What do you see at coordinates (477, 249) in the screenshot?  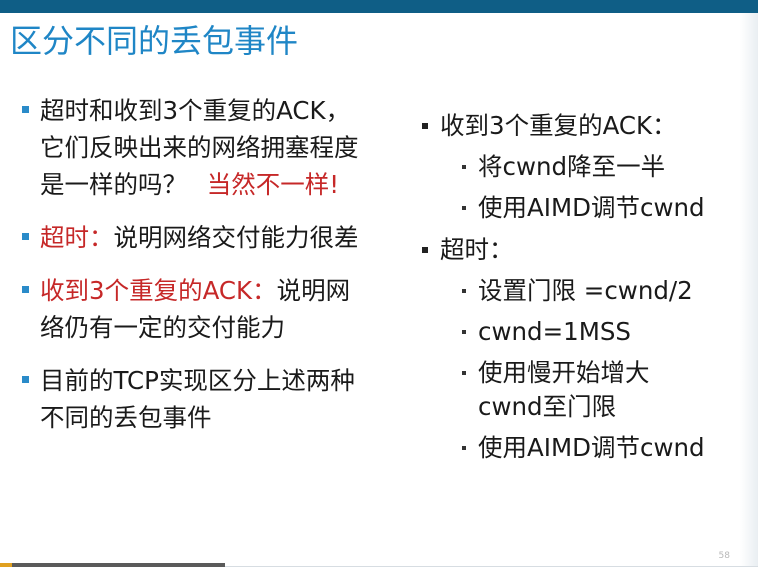 I see `group-timeout-label: 超时：` at bounding box center [477, 249].